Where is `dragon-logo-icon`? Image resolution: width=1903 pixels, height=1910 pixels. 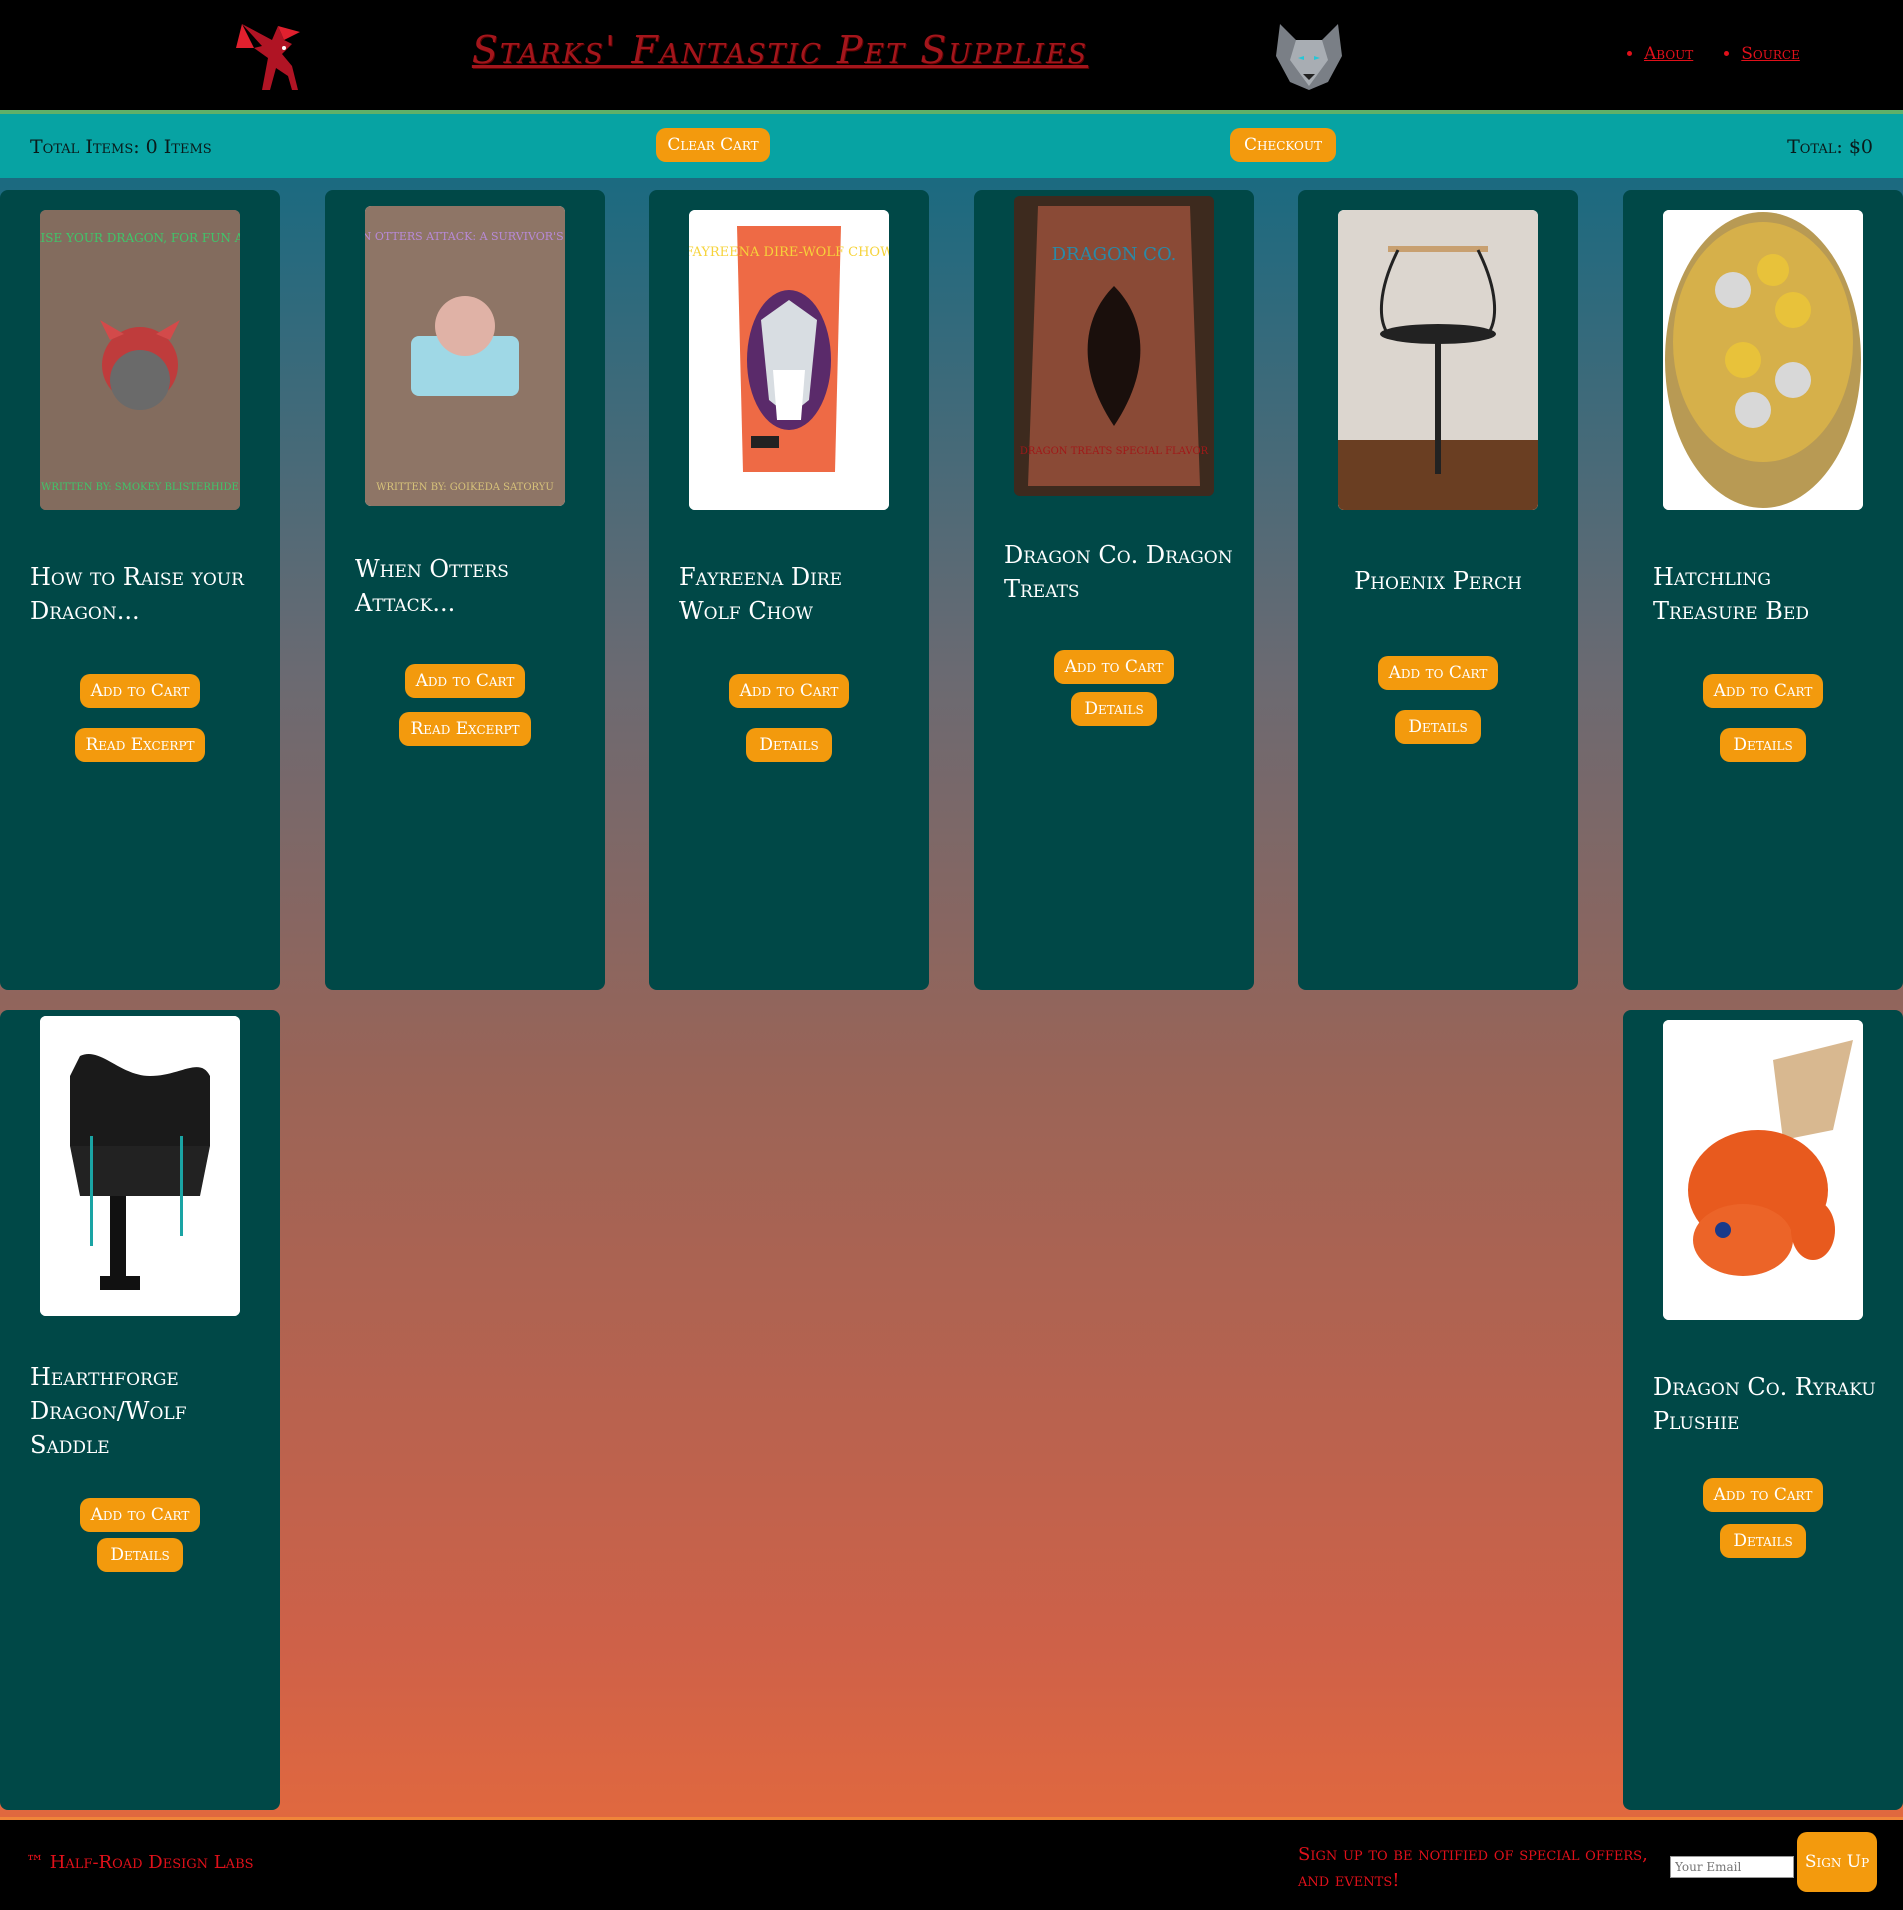 dragon-logo-icon is located at coordinates (268, 57).